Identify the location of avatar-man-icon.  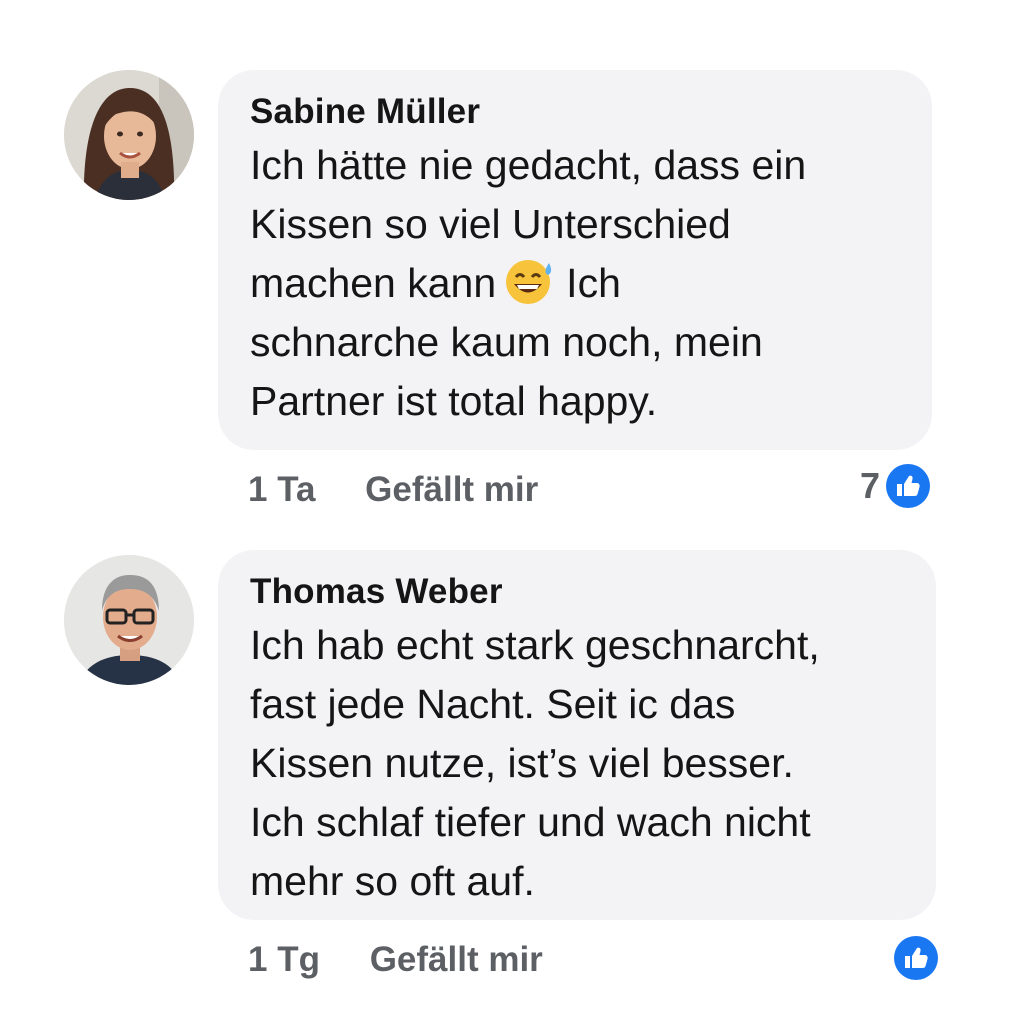
(129, 620).